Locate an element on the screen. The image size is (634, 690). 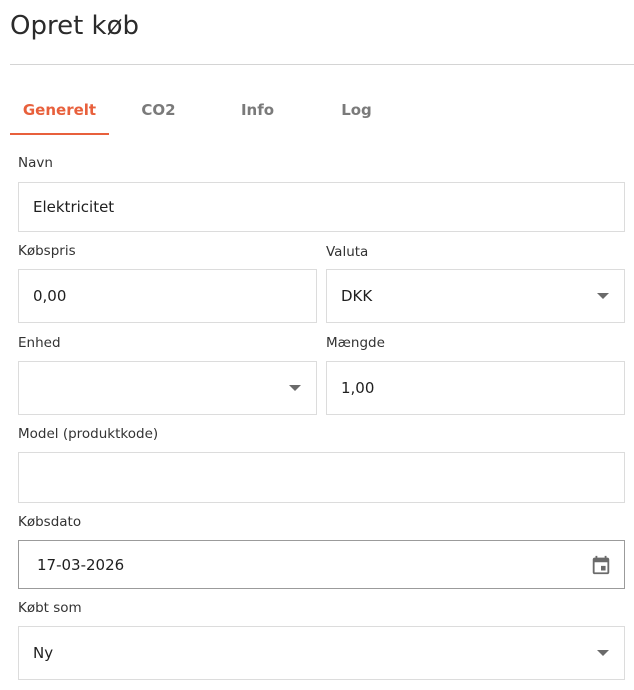
navn-input: Elektricitet is located at coordinates (321, 207).